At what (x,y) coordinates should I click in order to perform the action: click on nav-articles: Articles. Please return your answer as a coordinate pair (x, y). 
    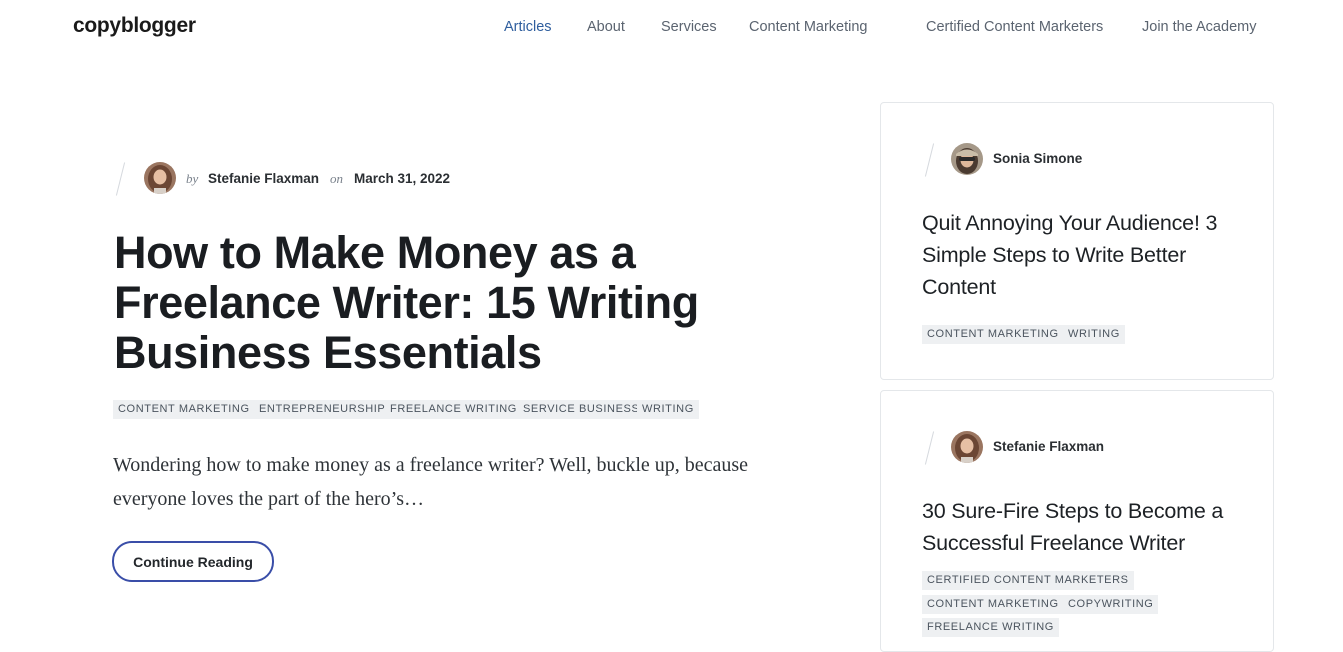
    Looking at the image, I should click on (528, 27).